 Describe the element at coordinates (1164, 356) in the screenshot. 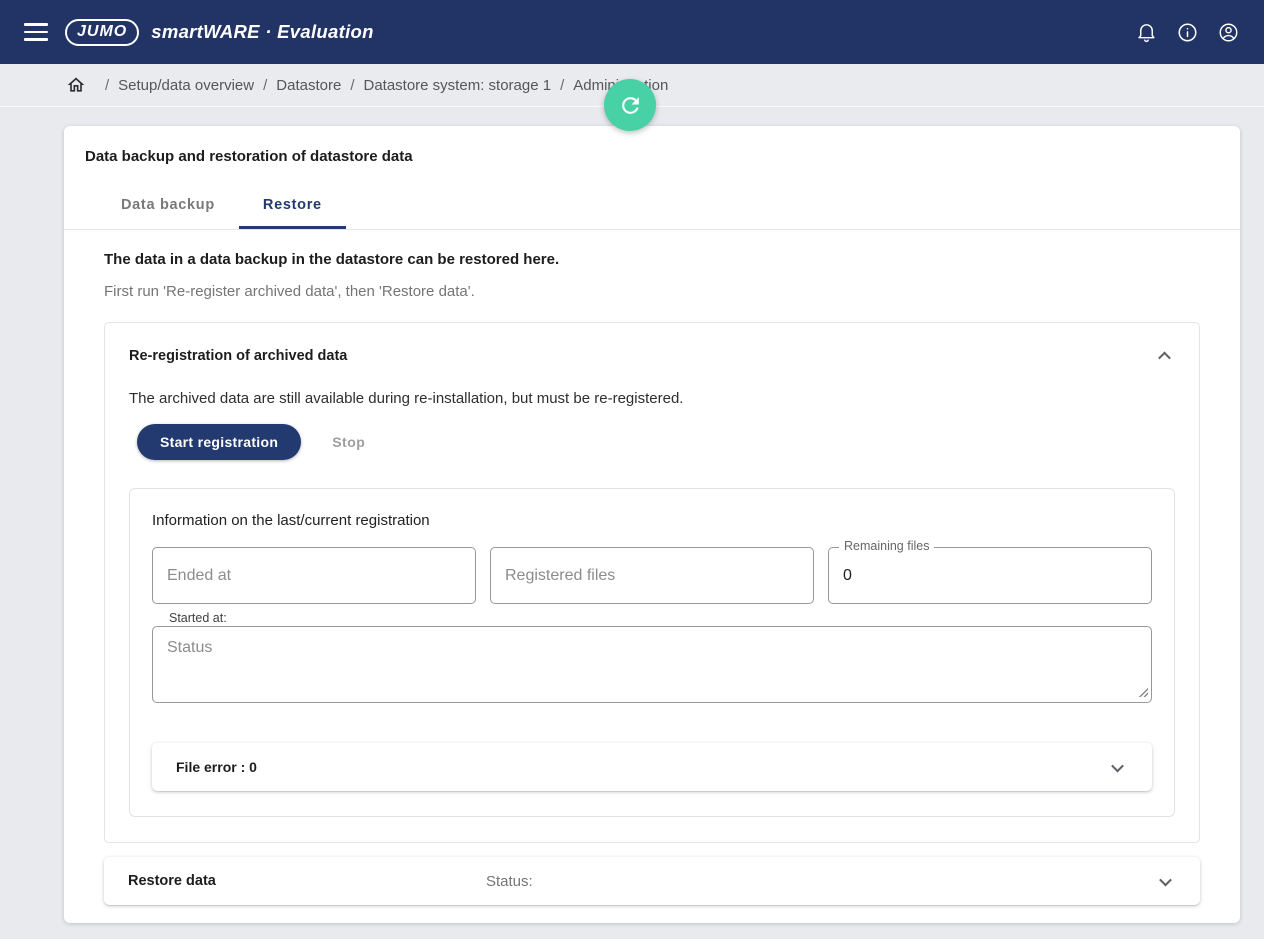

I see `chevron-up-icon` at that location.